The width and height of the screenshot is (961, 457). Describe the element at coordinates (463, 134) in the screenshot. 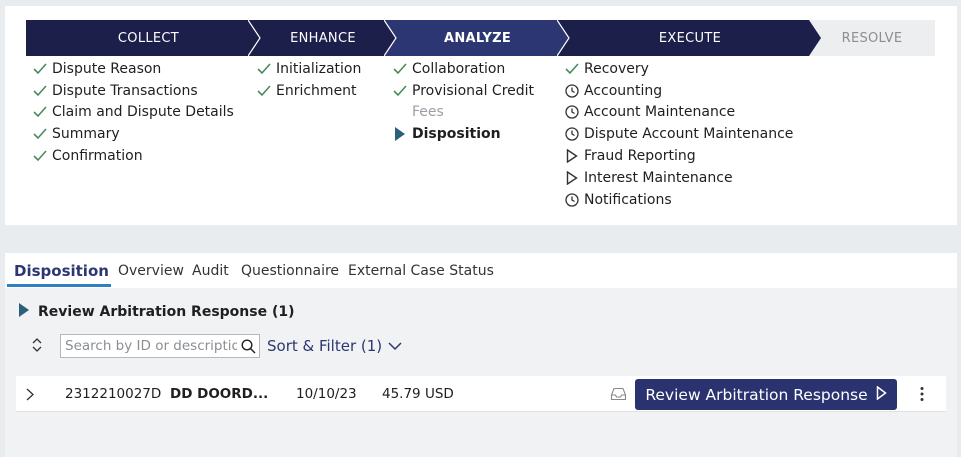

I see `step-disposition: Disposition` at that location.